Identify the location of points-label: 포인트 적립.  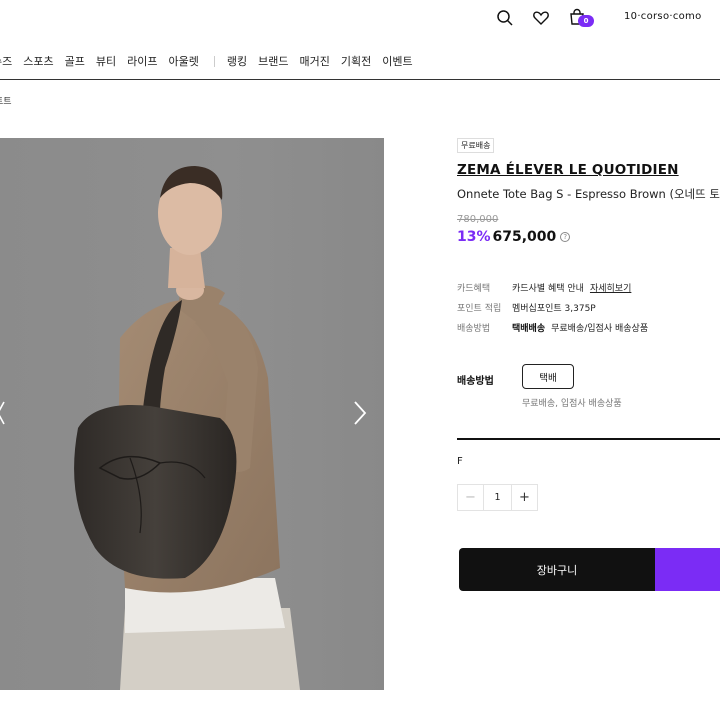
(479, 309).